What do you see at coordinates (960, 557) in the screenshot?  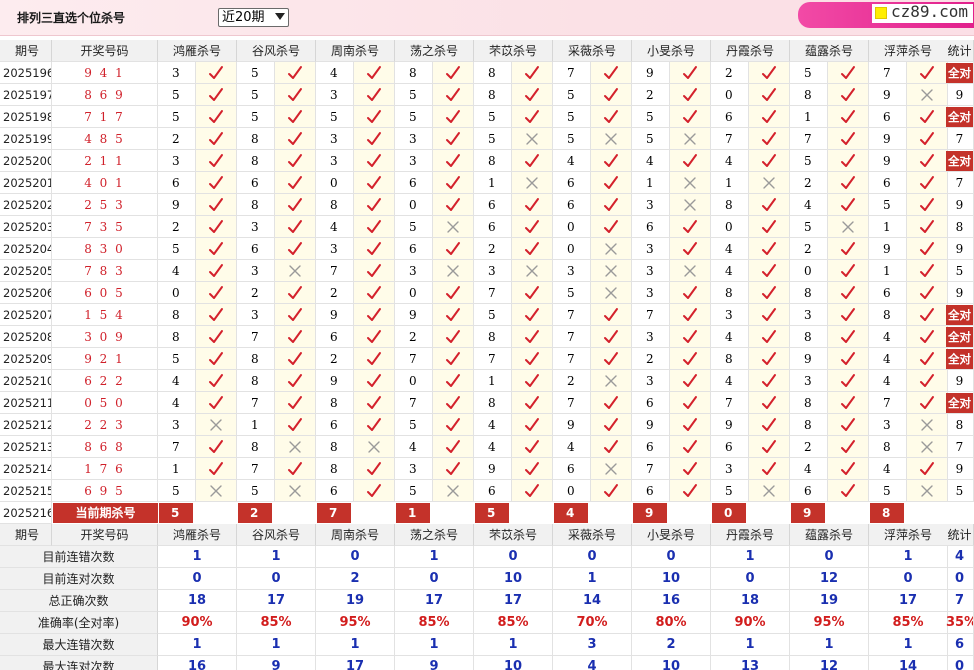 I see `stats-total: 4` at bounding box center [960, 557].